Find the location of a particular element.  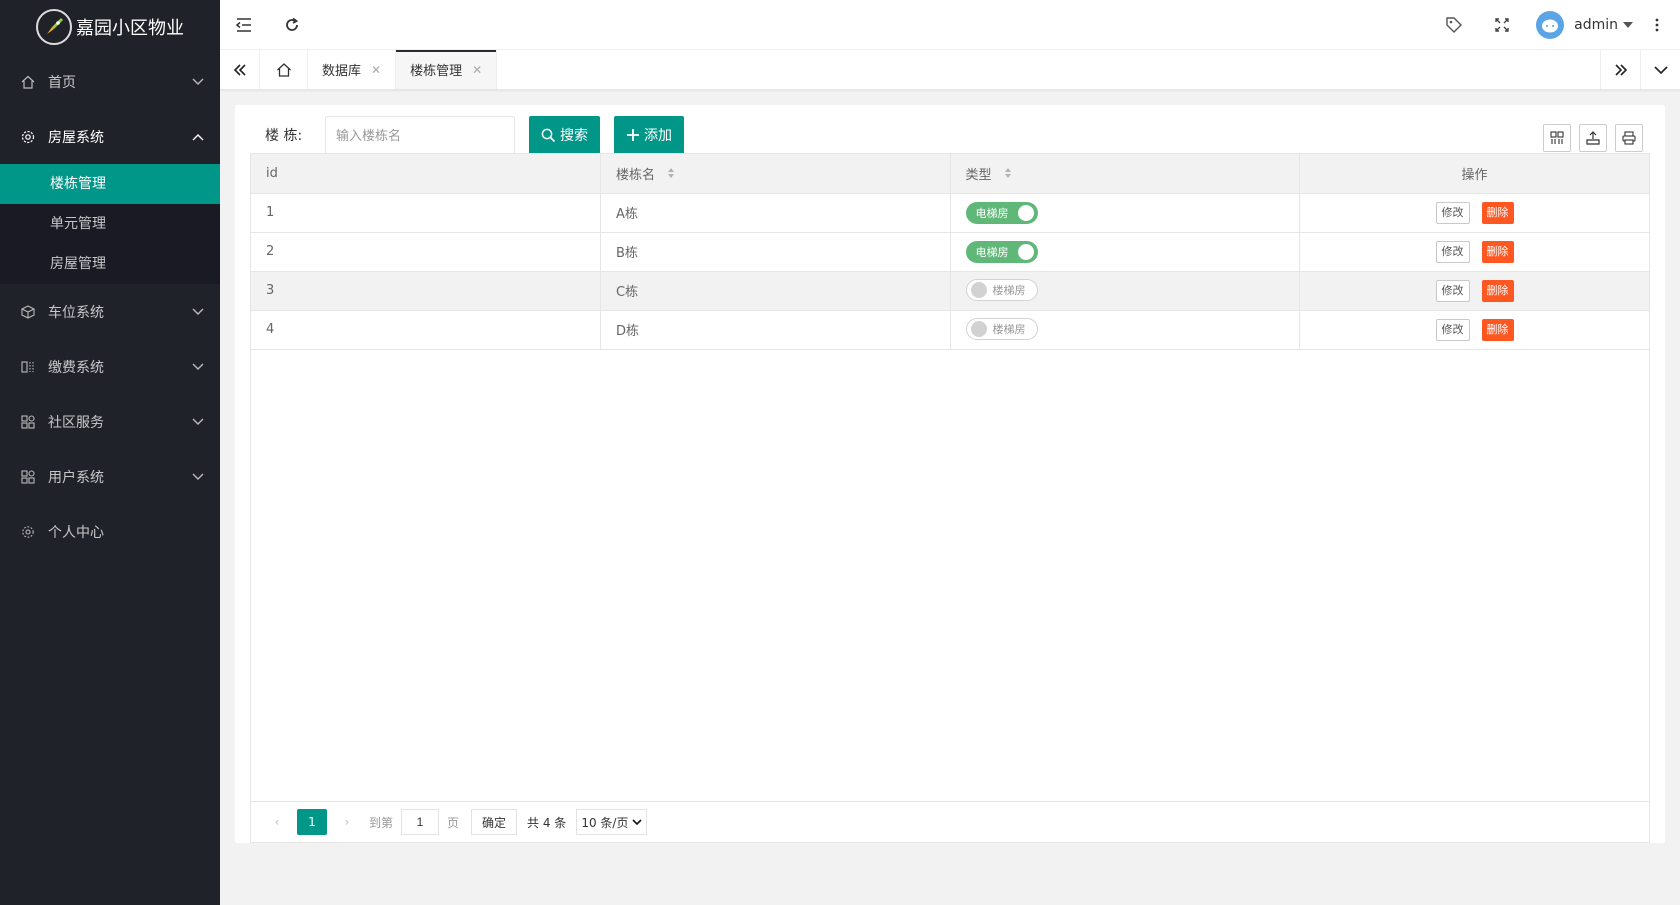

current-page: 1 is located at coordinates (312, 822).